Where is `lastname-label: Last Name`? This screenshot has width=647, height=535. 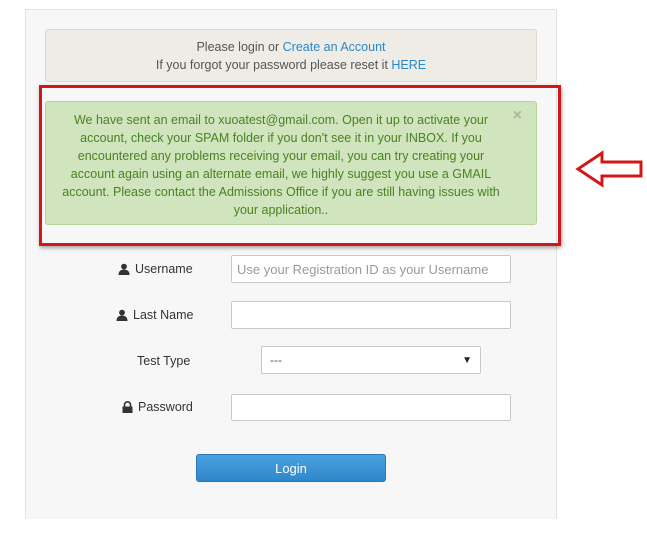 lastname-label: Last Name is located at coordinates (154, 315).